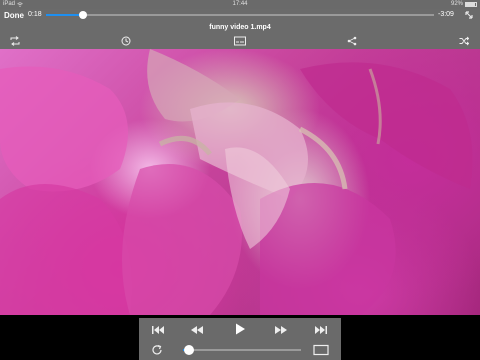  I want to click on playback-speed-icon, so click(157, 350).